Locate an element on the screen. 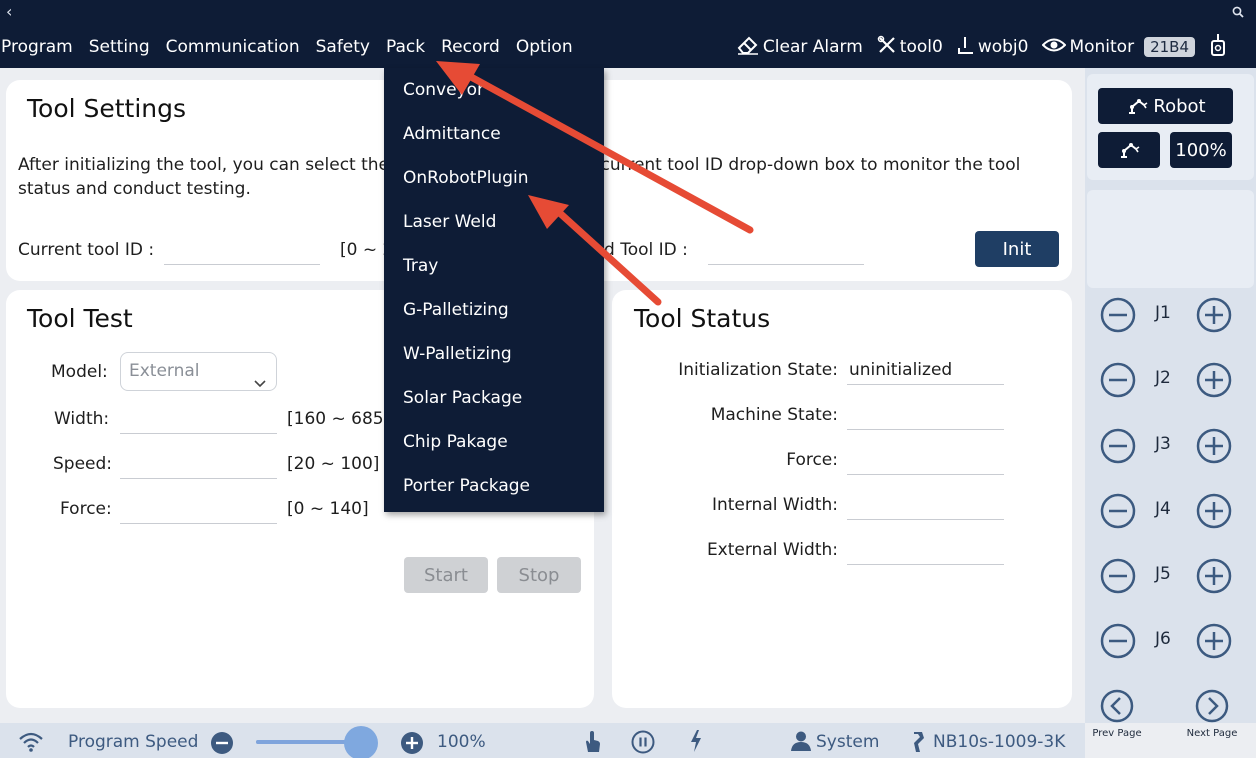 The width and height of the screenshot is (1256, 758). speed-range: [20 ~ 100] is located at coordinates (333, 464).